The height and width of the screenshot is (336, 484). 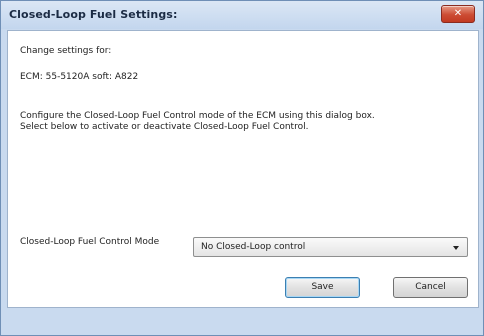 I want to click on close-button: ✕, so click(x=458, y=14).